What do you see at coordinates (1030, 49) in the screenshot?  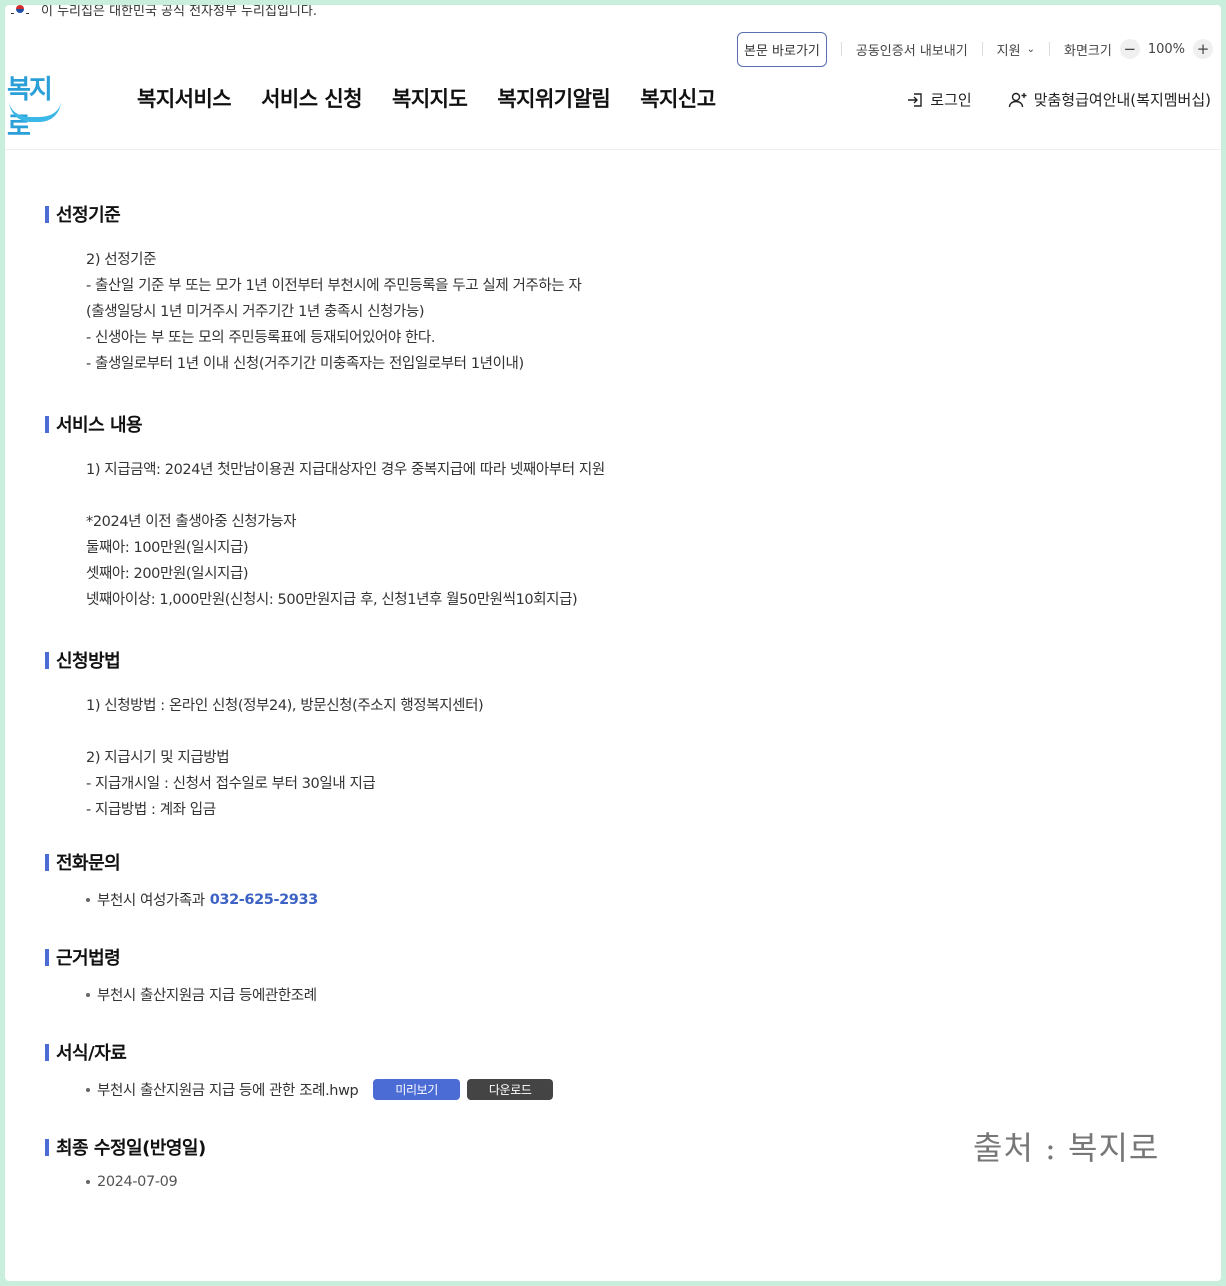 I see `chevron-down-icon: ⌄` at bounding box center [1030, 49].